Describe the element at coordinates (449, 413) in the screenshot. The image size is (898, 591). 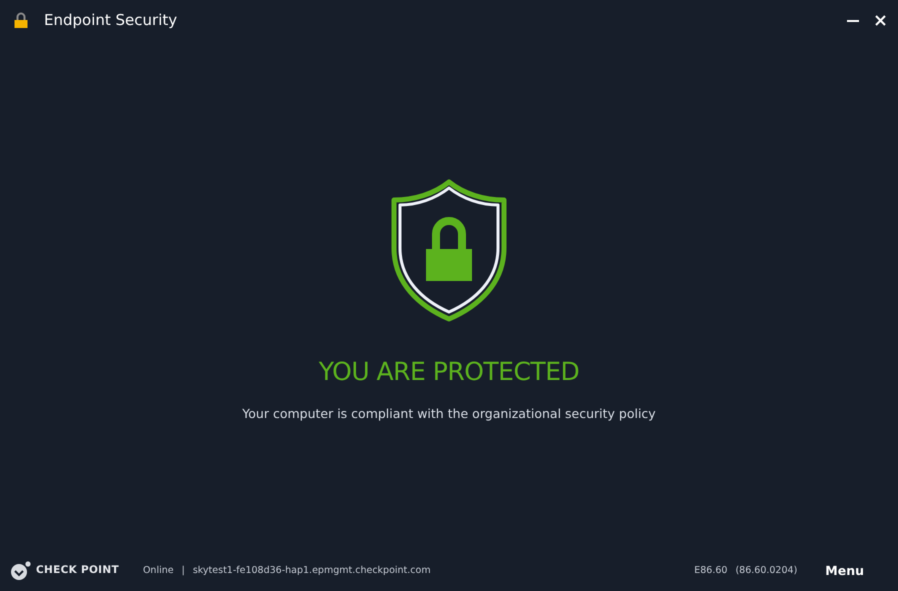
I see `status-message: Your computer is compliant with the organizational security policy` at that location.